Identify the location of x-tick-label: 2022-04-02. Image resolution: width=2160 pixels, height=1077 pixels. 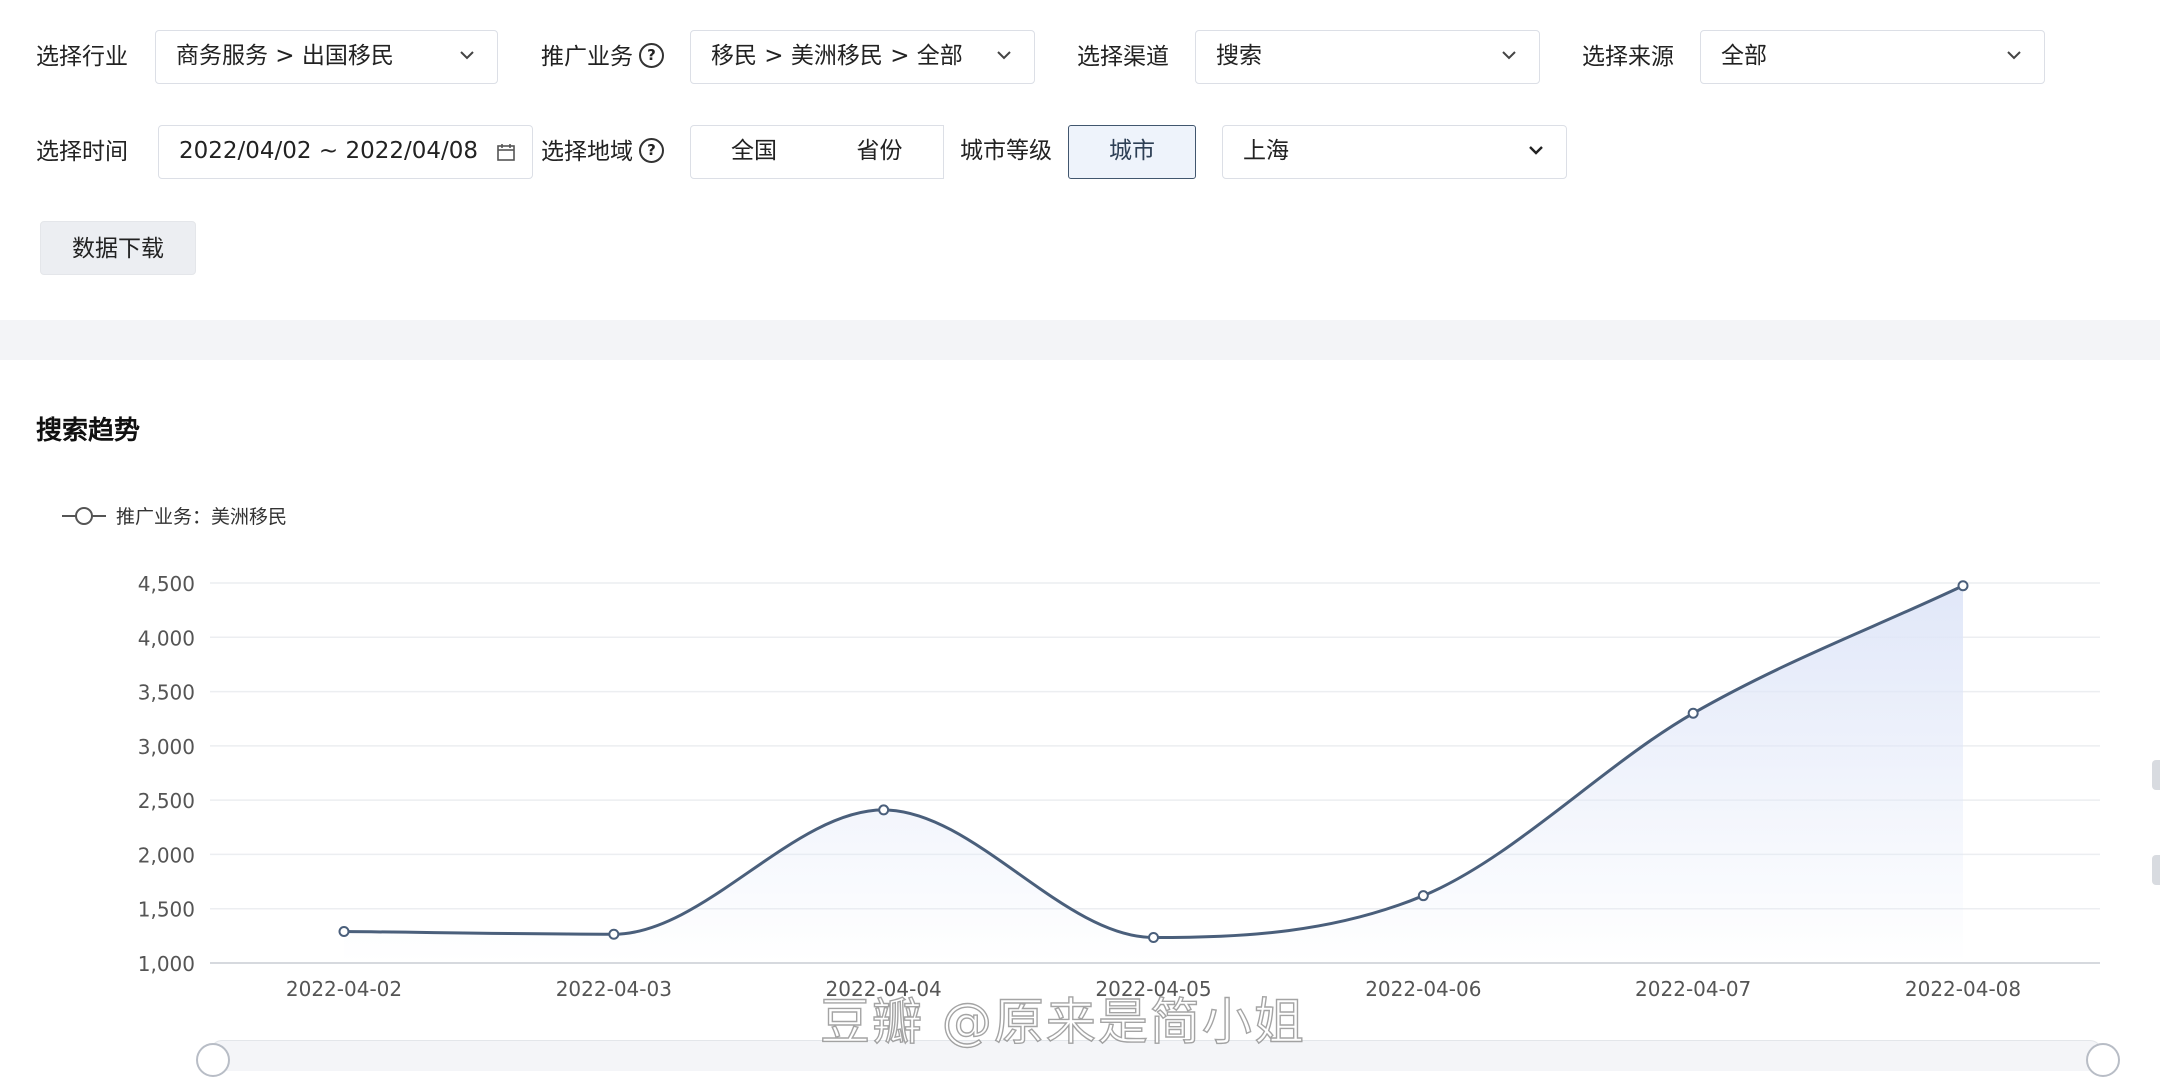
(344, 989).